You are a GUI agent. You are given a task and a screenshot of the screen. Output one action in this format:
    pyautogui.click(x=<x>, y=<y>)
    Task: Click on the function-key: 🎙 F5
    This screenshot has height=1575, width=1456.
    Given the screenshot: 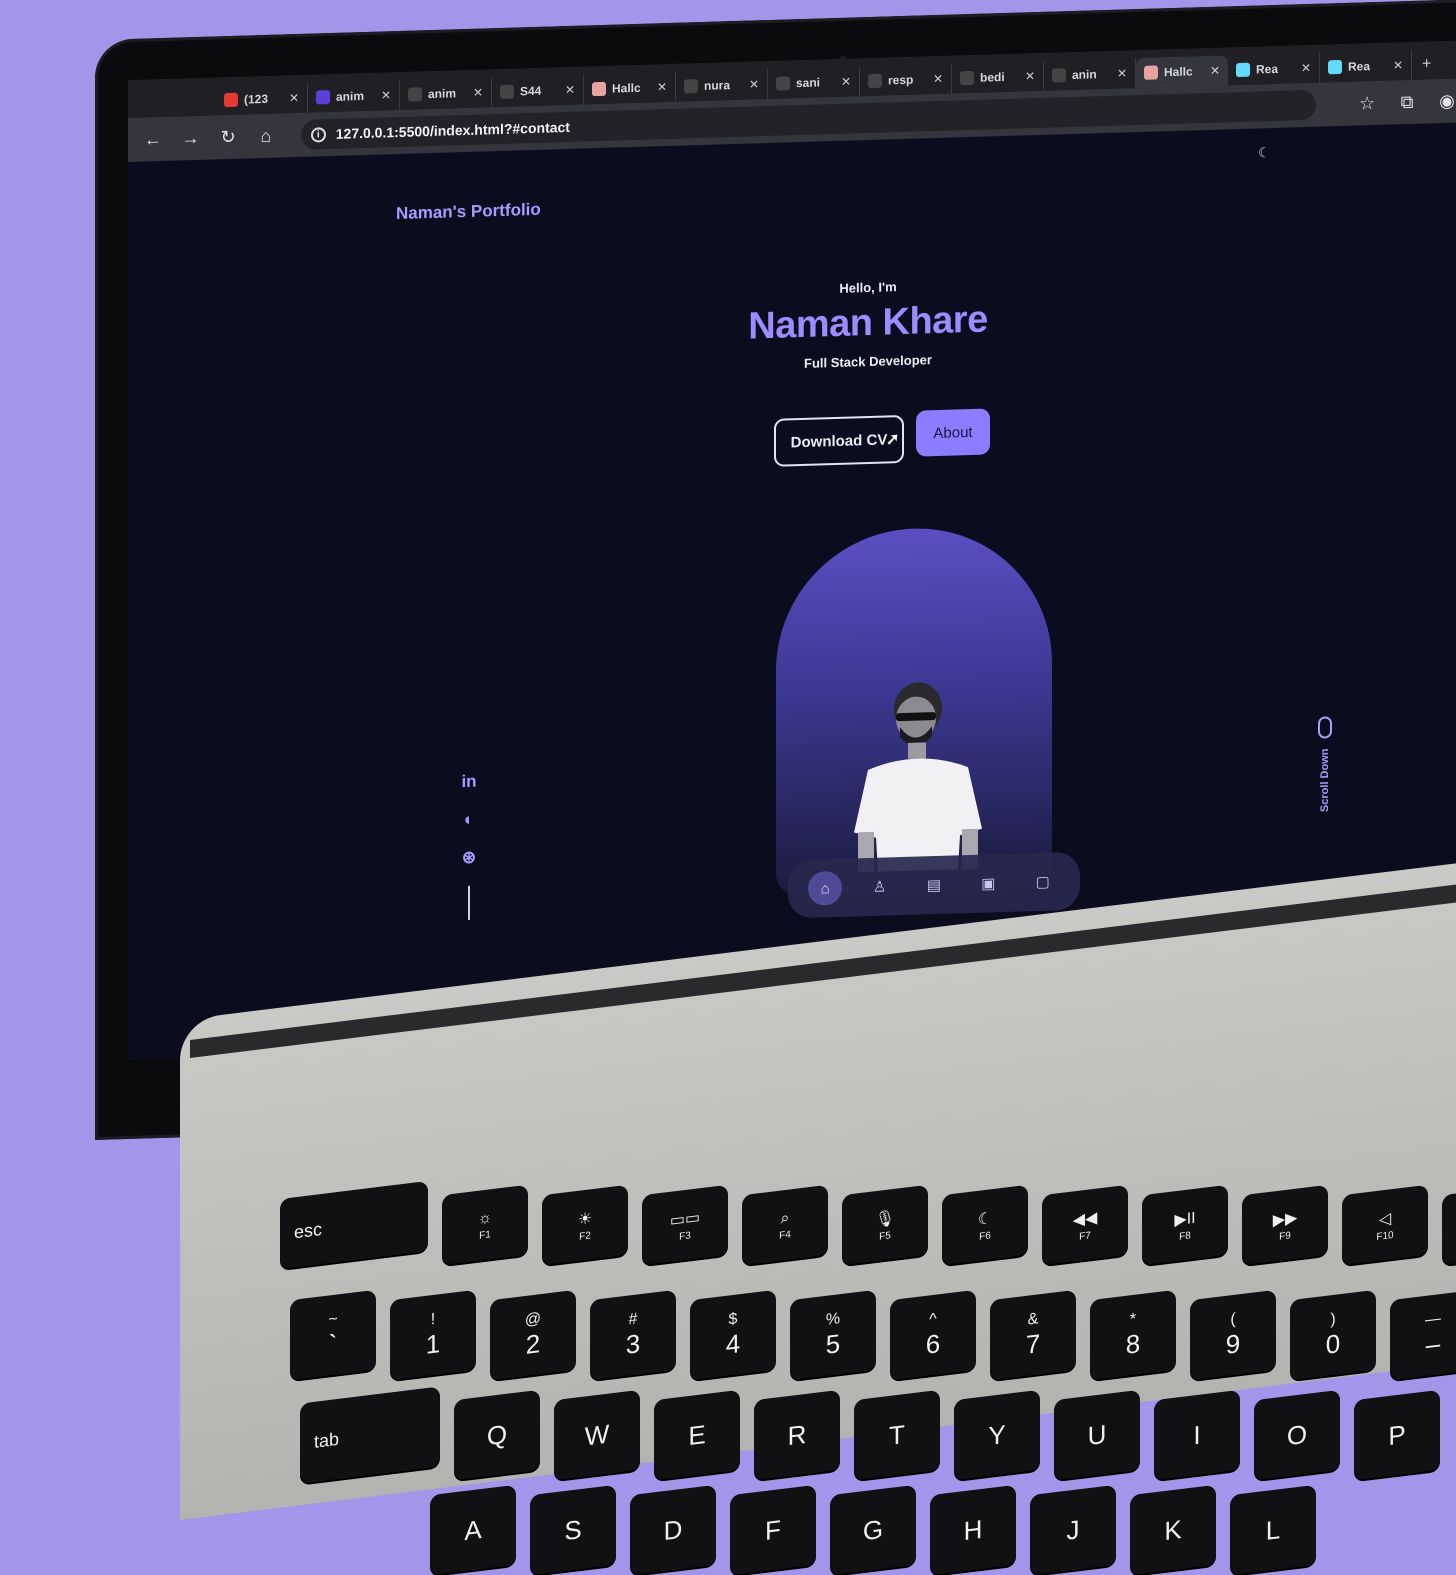 What is the action you would take?
    pyautogui.click(x=885, y=1225)
    